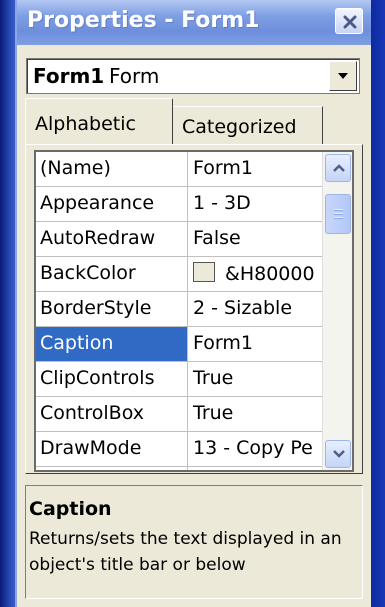  Describe the element at coordinates (85, 124) in the screenshot. I see `tab-alphabetic-label: Alphabetic` at that location.